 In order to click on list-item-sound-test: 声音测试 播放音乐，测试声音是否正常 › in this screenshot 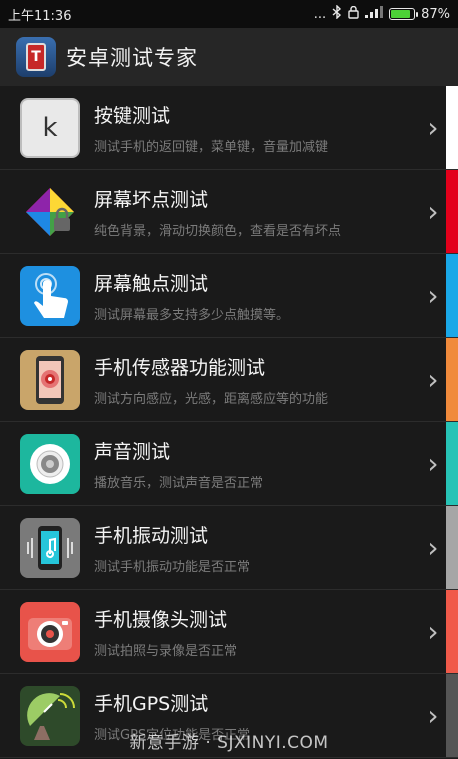, I will do `click(229, 464)`.